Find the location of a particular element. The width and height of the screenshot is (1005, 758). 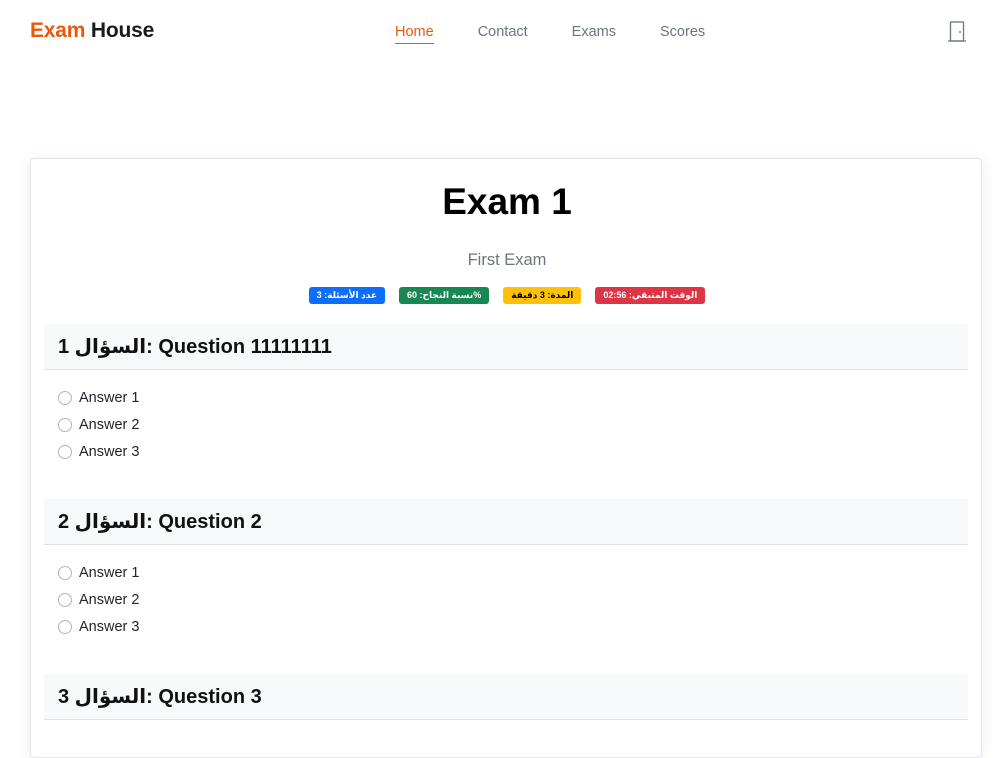

brand-part2: House is located at coordinates (122, 30).